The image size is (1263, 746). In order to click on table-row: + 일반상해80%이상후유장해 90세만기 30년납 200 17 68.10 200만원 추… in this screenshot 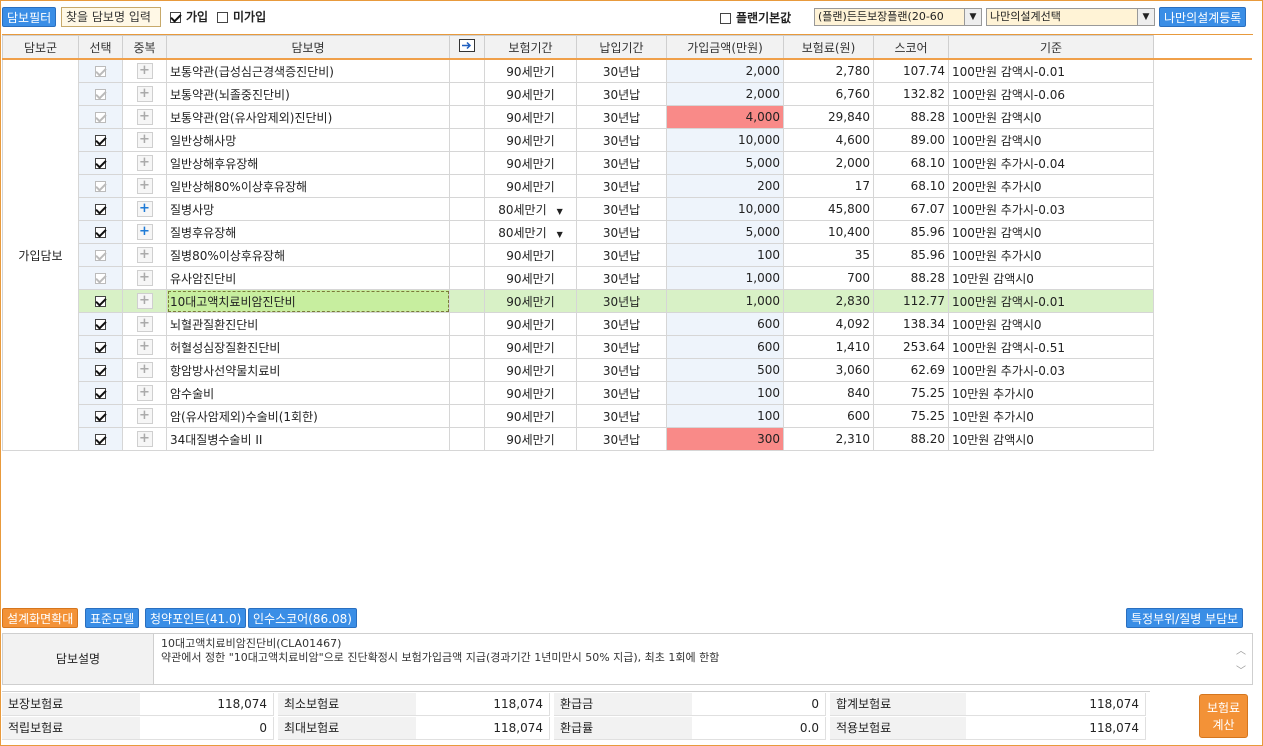, I will do `click(627, 186)`.